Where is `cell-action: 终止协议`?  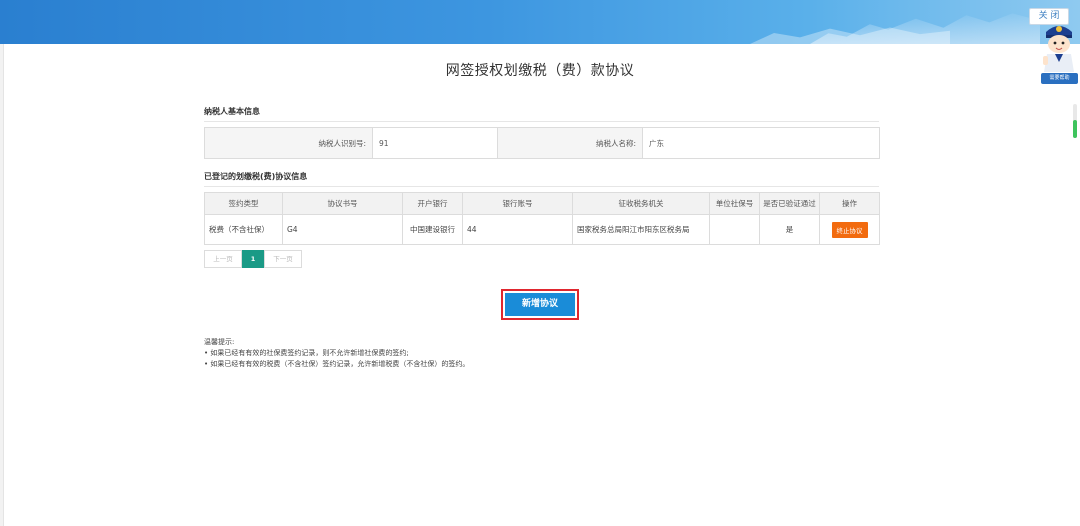 cell-action: 终止协议 is located at coordinates (849, 229).